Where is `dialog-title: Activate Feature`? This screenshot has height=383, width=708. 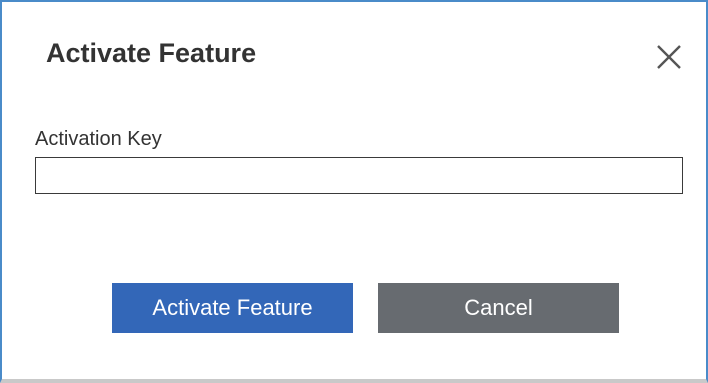 dialog-title: Activate Feature is located at coordinates (151, 53).